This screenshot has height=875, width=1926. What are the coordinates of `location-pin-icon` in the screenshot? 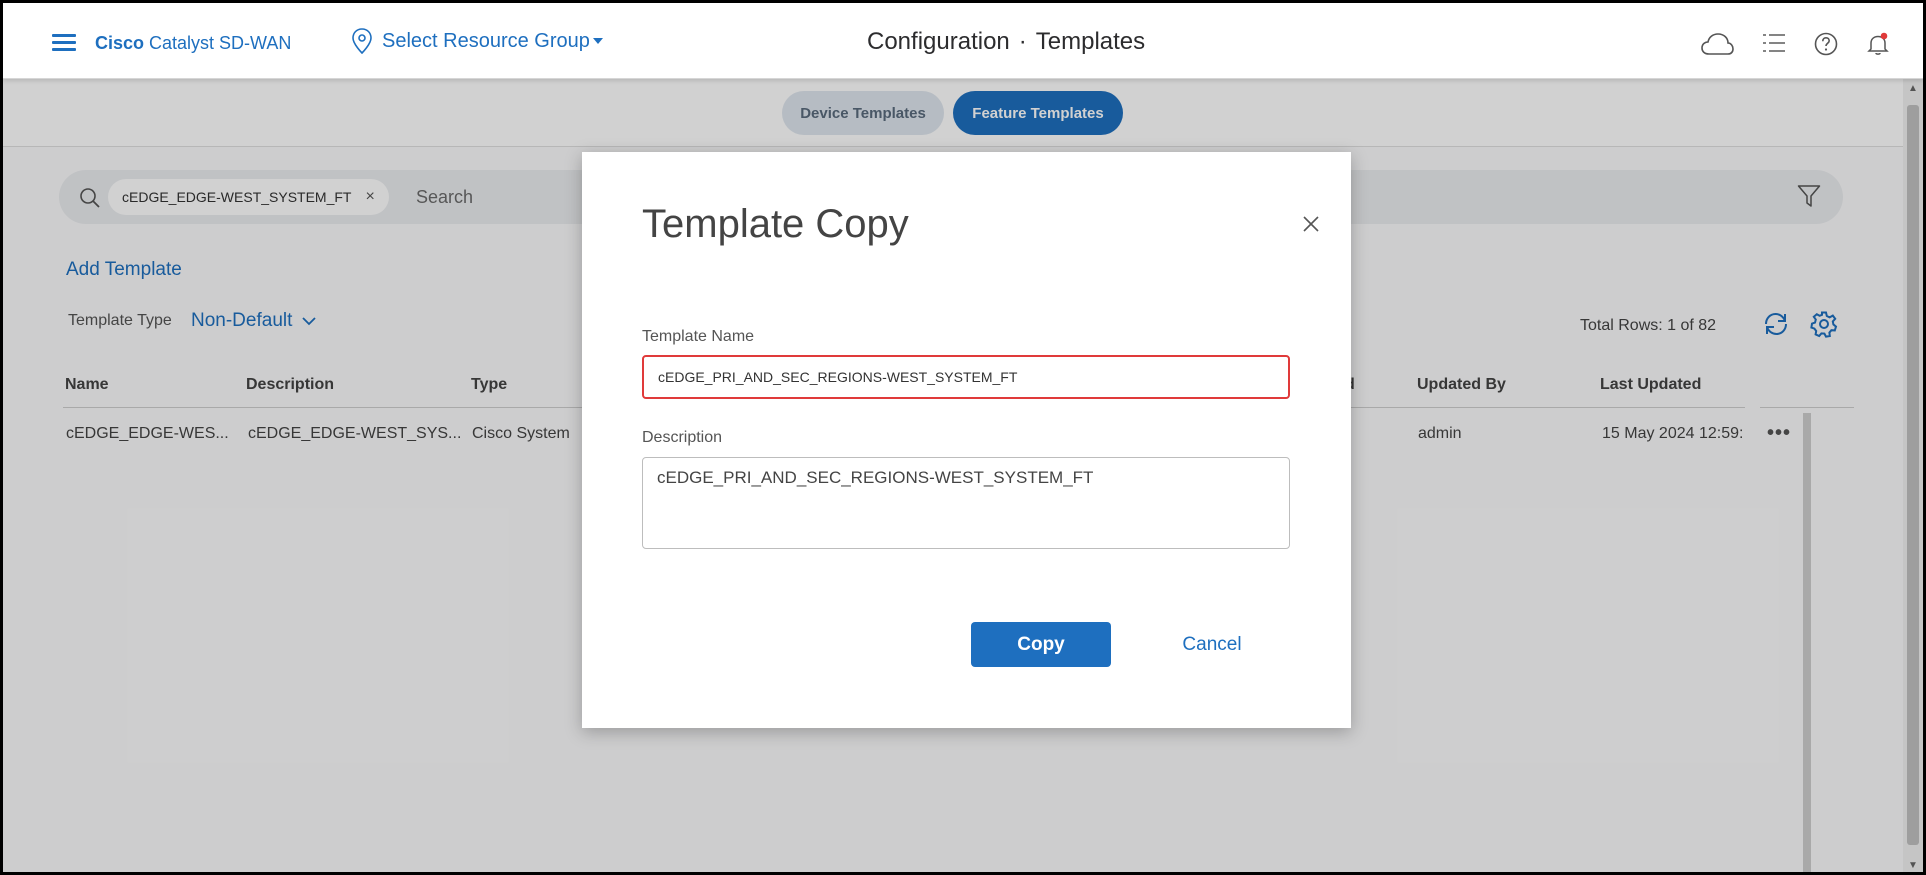 It's located at (362, 41).